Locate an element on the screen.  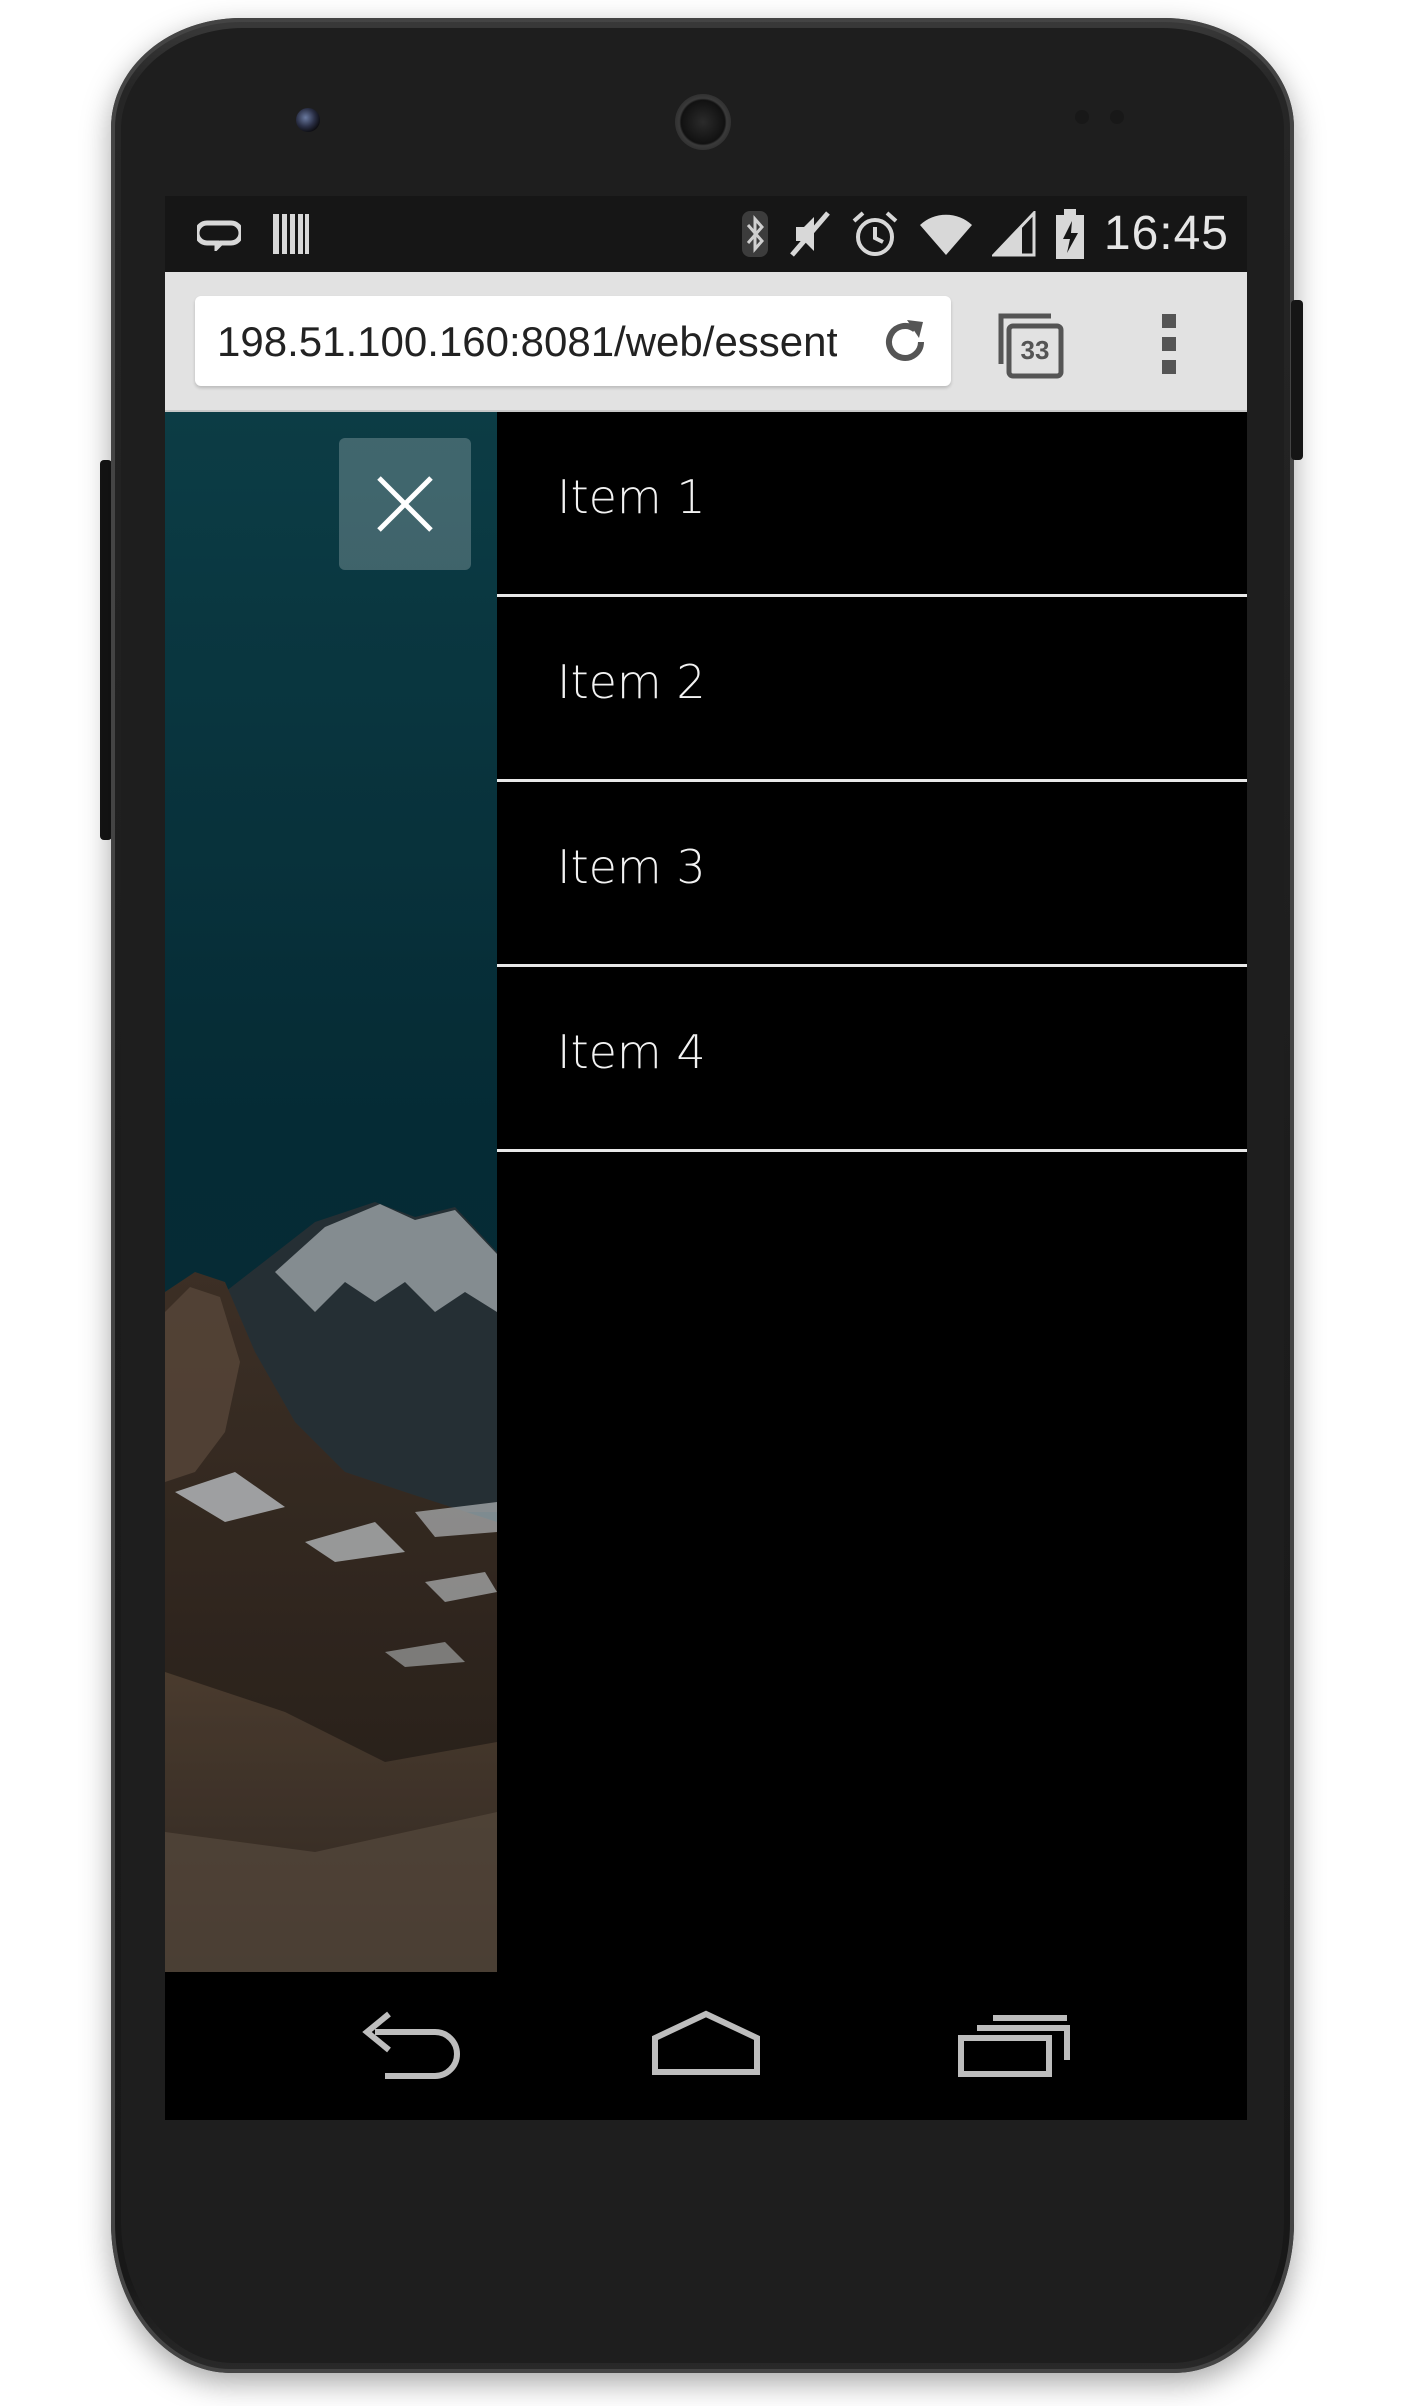
bluetooth-icon is located at coordinates (754, 233).